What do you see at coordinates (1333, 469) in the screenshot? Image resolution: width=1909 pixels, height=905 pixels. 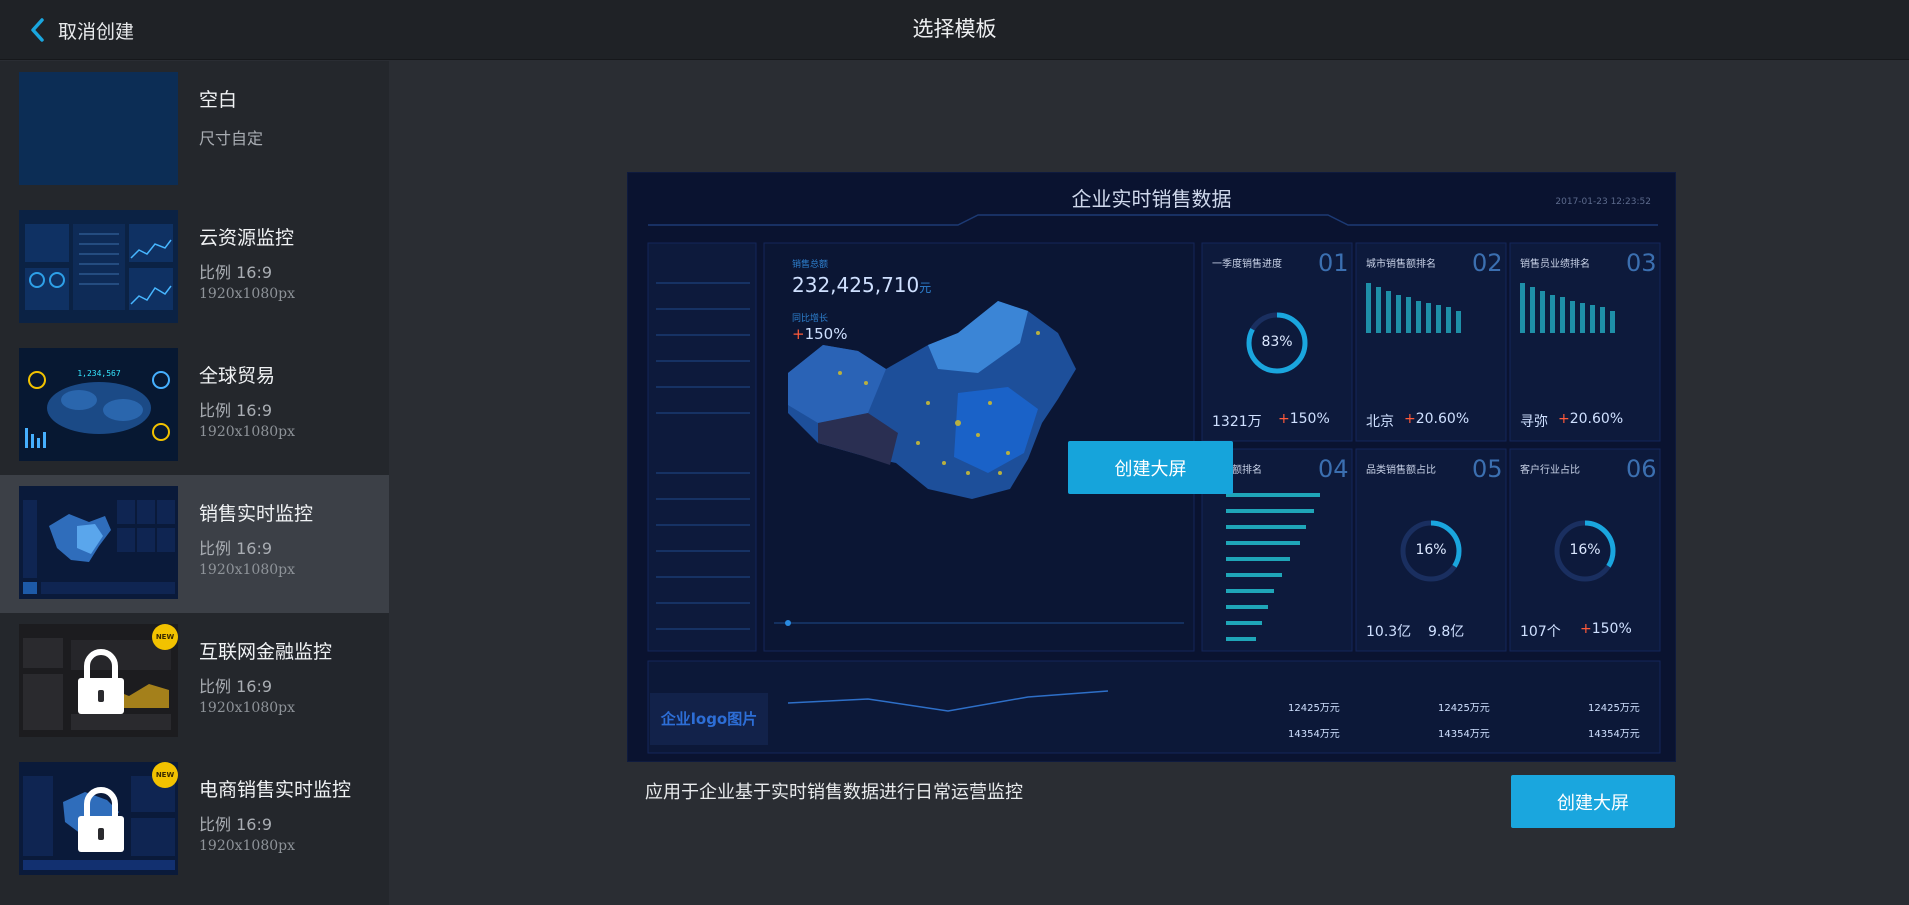 I see `card-number: 04` at bounding box center [1333, 469].